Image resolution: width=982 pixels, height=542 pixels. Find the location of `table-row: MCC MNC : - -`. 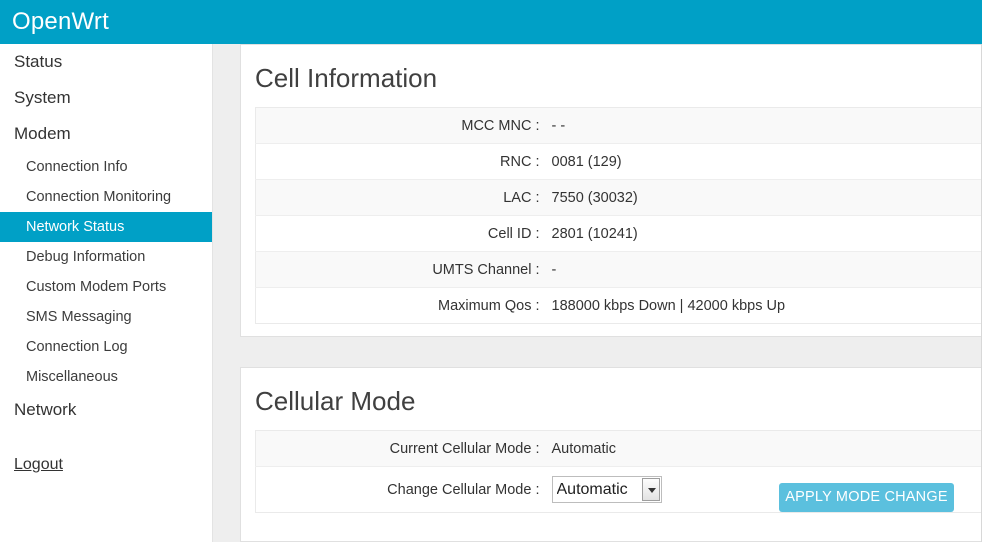

table-row: MCC MNC : - - is located at coordinates (618, 125).